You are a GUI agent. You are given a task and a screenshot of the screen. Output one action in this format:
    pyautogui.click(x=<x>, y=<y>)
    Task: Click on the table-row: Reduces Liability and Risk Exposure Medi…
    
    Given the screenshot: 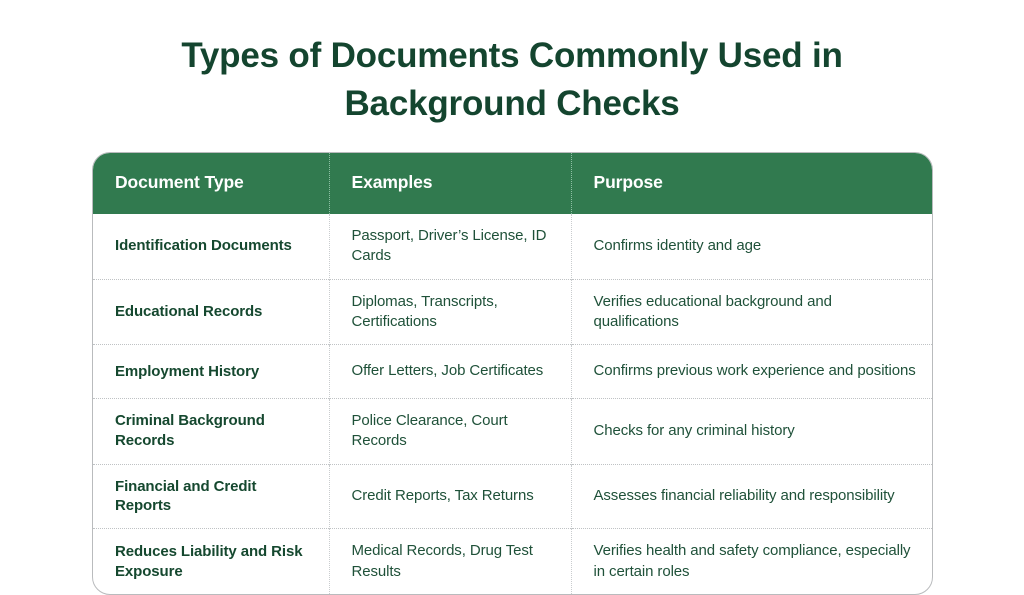 What is the action you would take?
    pyautogui.click(x=512, y=561)
    